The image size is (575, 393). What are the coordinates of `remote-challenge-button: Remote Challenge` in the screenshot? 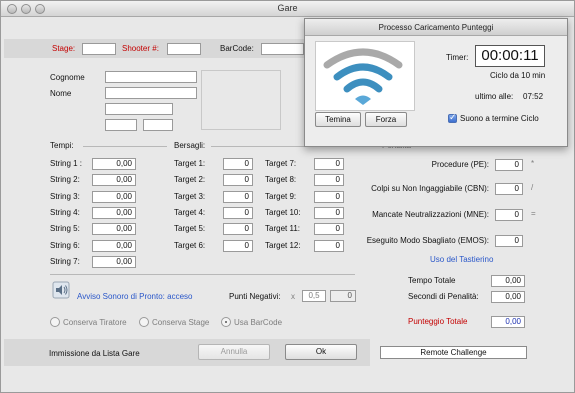 It's located at (453, 352).